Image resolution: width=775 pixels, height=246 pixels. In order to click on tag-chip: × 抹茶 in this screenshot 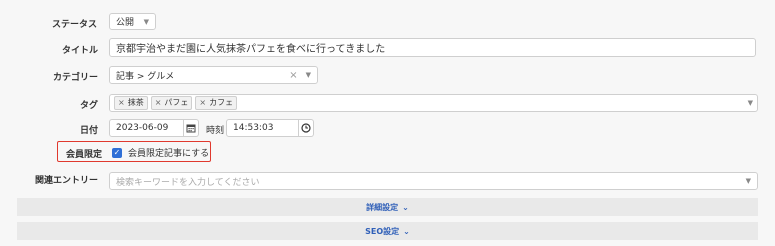, I will do `click(131, 103)`.